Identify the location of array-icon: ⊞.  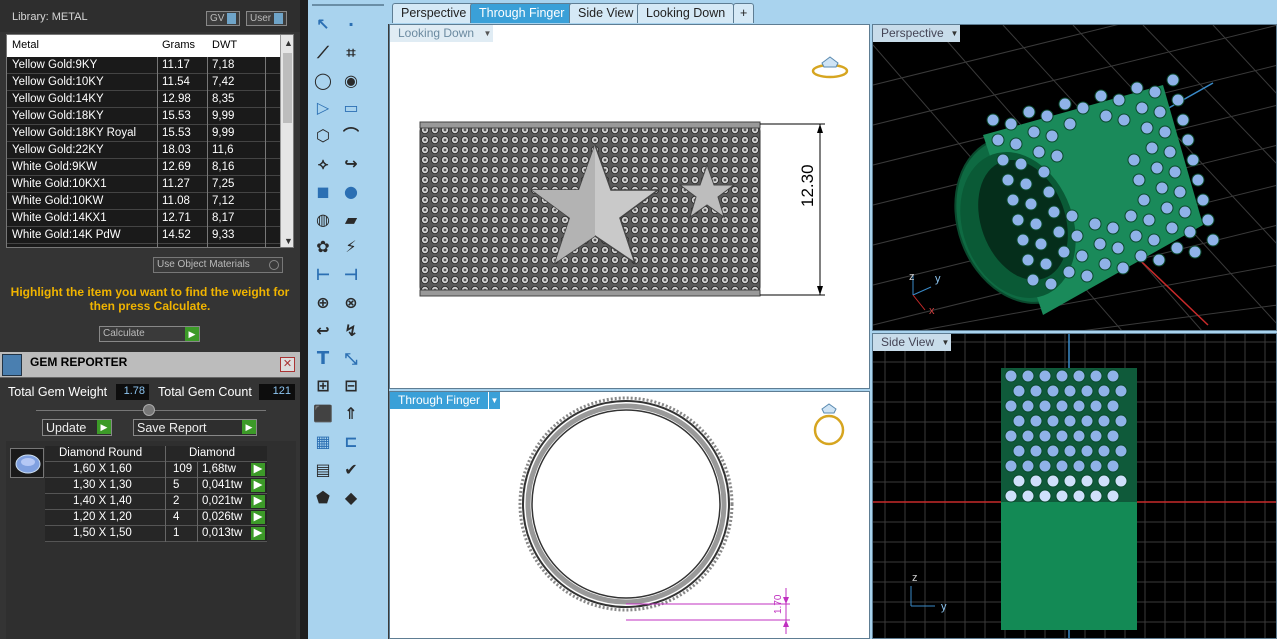
(323, 386).